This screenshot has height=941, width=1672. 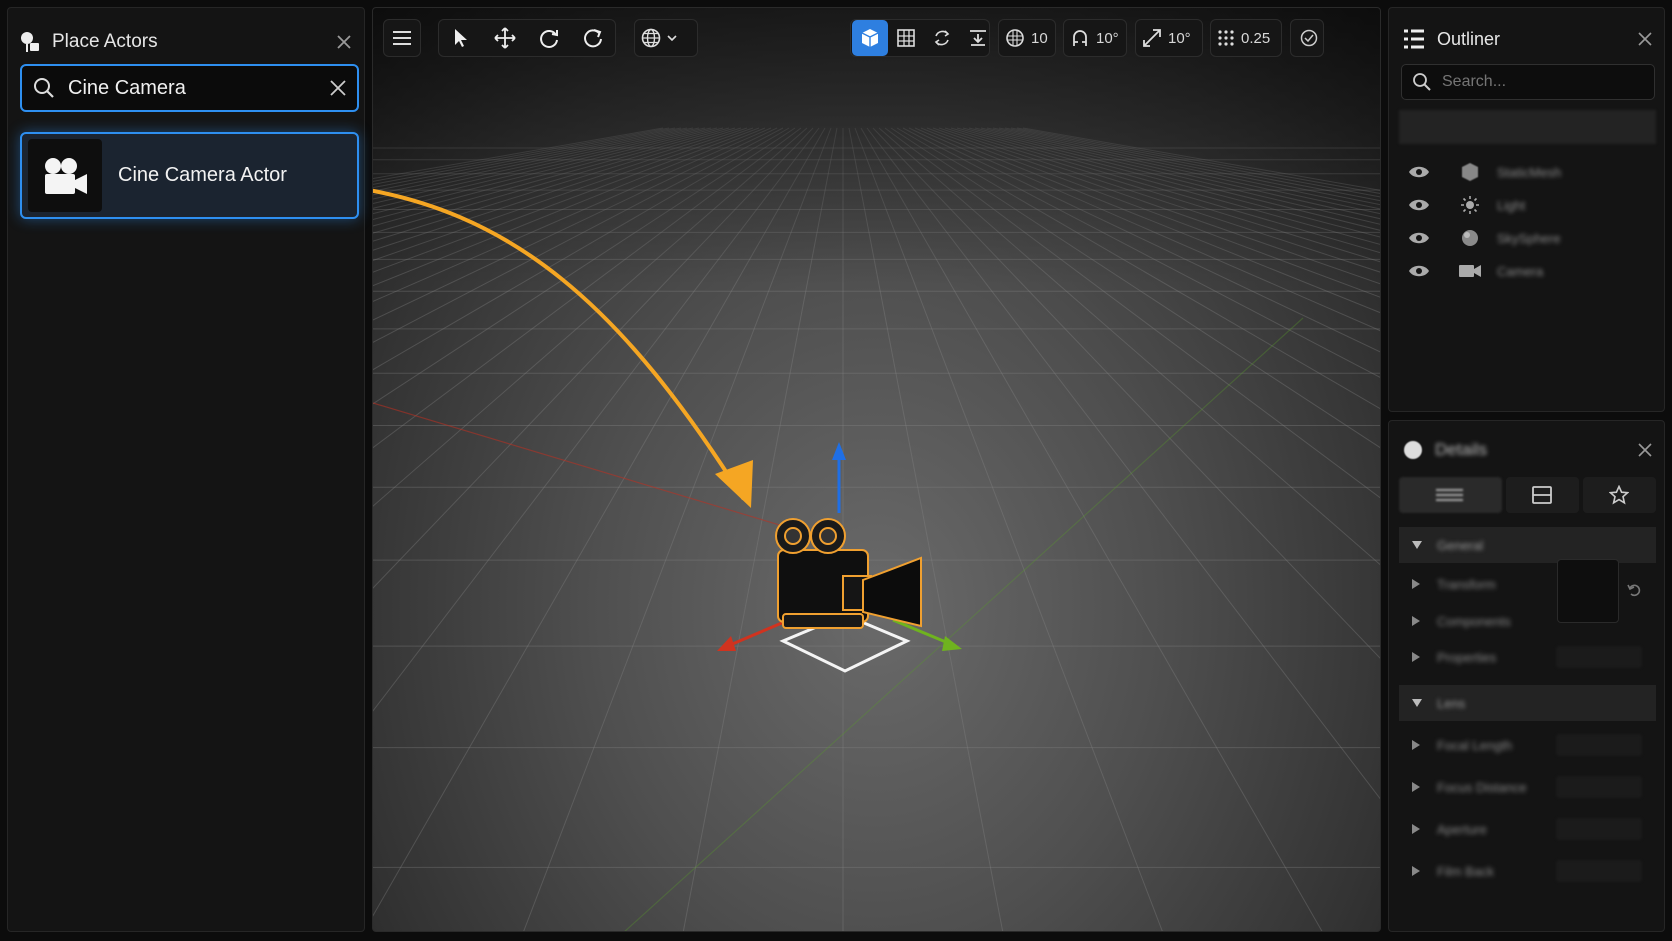 I want to click on hamburger-menu-button, so click(x=402, y=38).